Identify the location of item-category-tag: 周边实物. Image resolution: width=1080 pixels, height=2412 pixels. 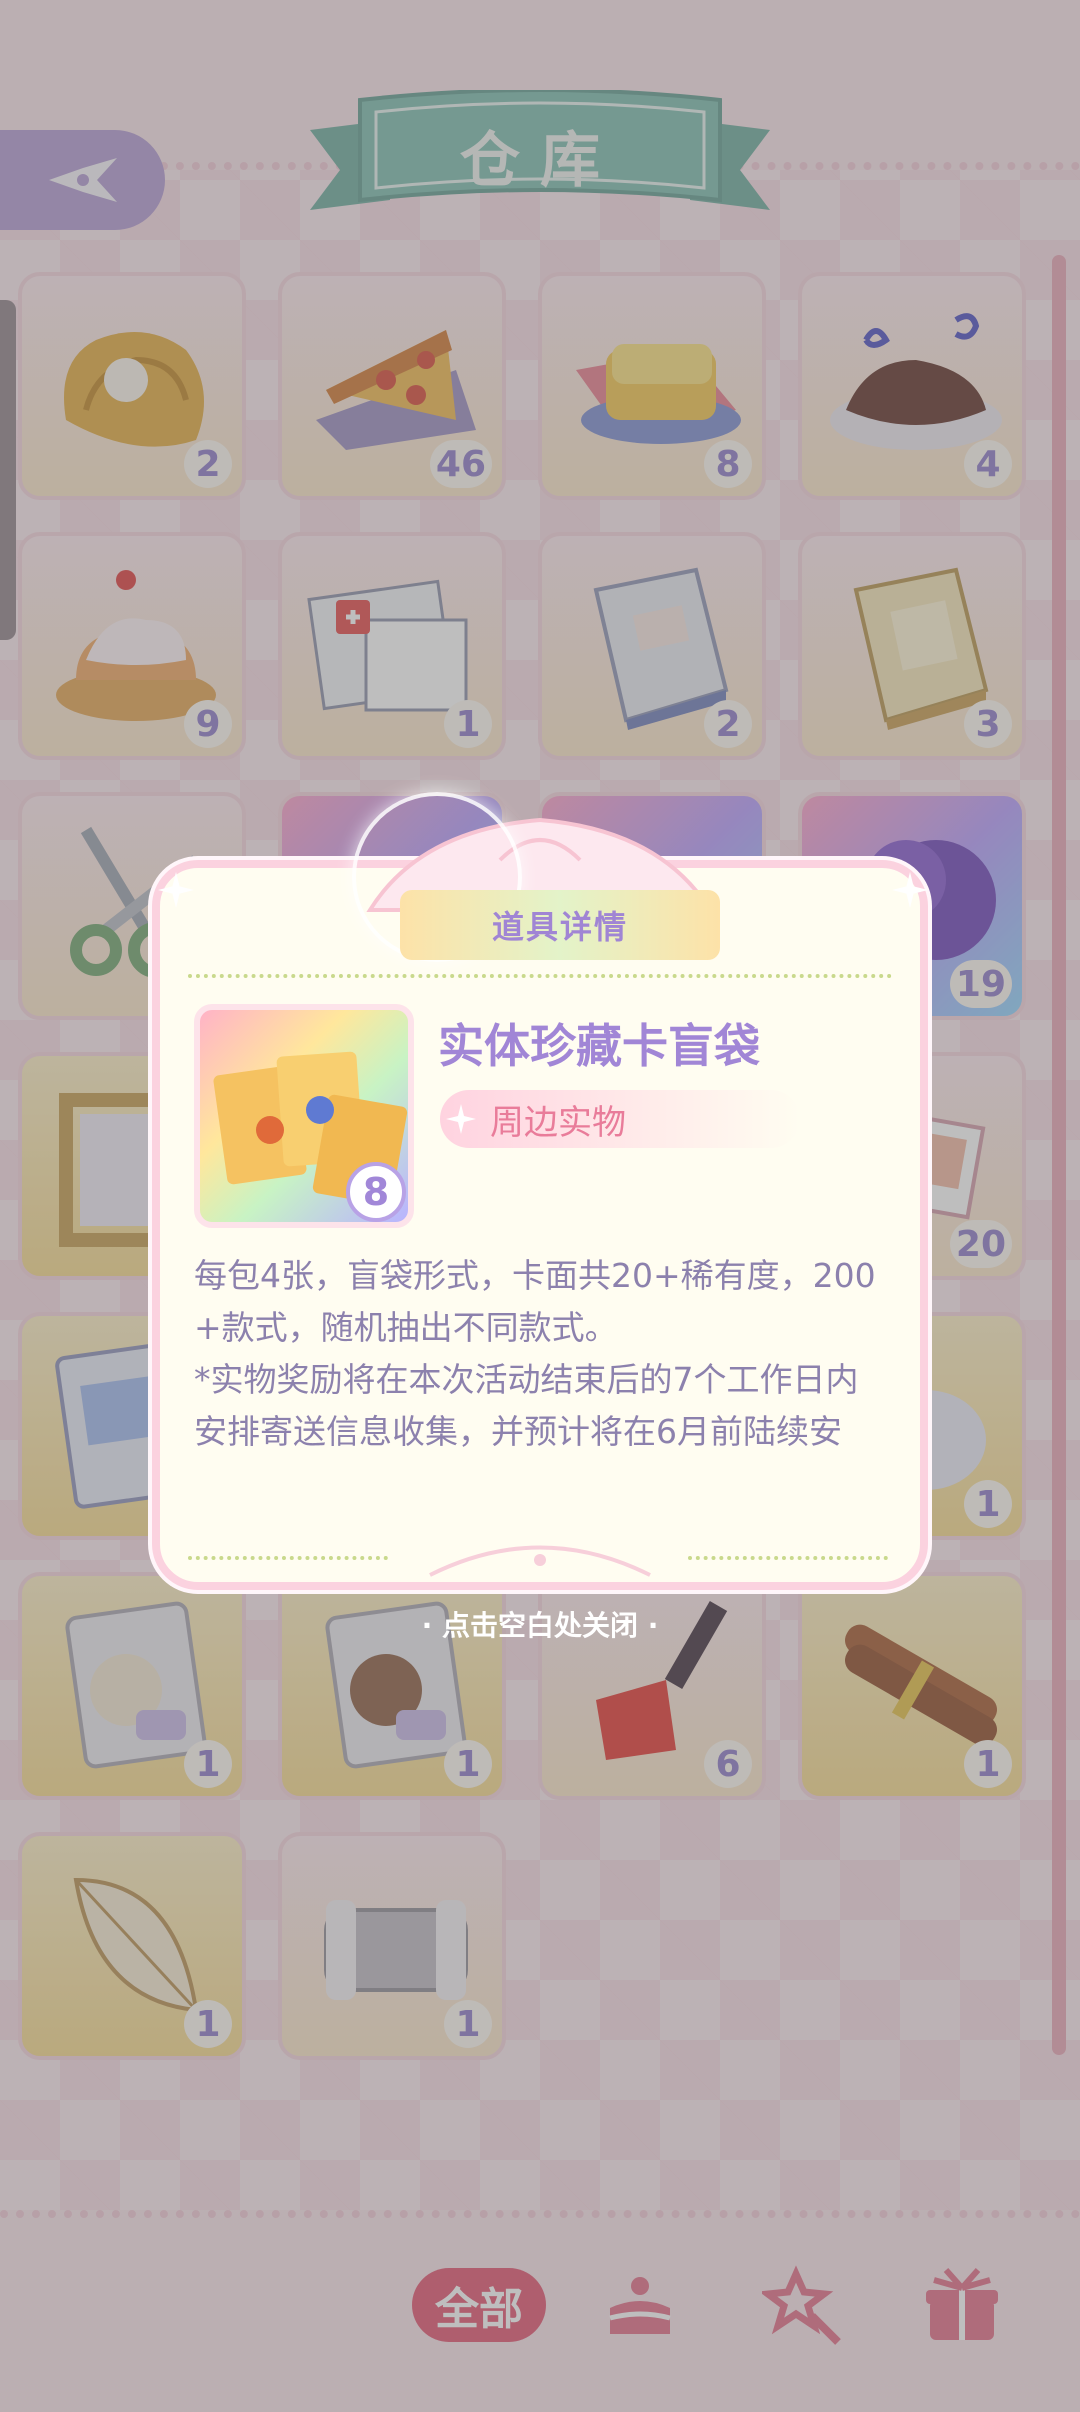
(620, 1119).